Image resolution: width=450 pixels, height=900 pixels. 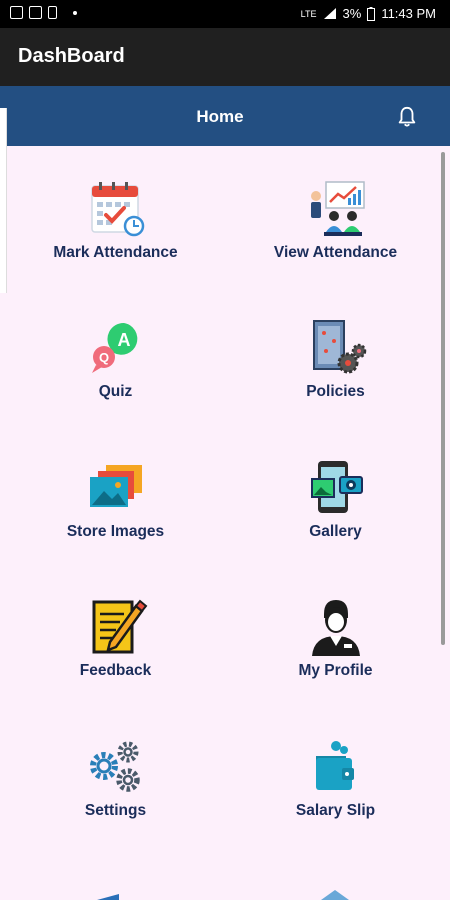 I want to click on home-title: Home, so click(x=220, y=116).